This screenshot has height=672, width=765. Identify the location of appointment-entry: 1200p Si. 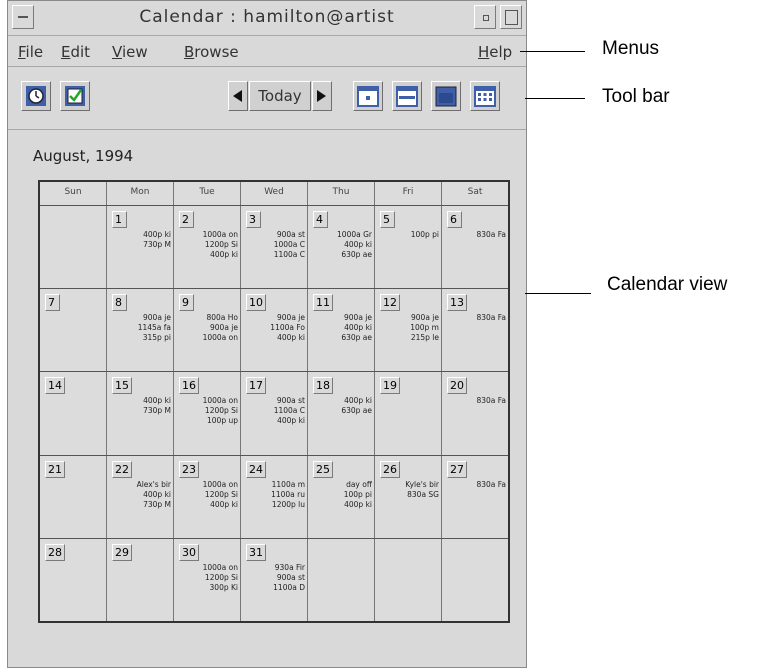
(207, 578).